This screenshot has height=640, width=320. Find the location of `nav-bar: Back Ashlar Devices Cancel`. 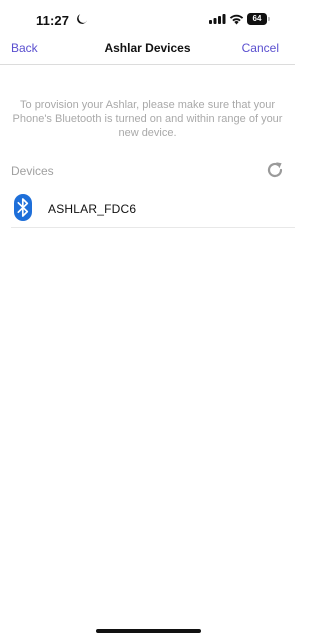

nav-bar: Back Ashlar Devices Cancel is located at coordinates (147, 50).